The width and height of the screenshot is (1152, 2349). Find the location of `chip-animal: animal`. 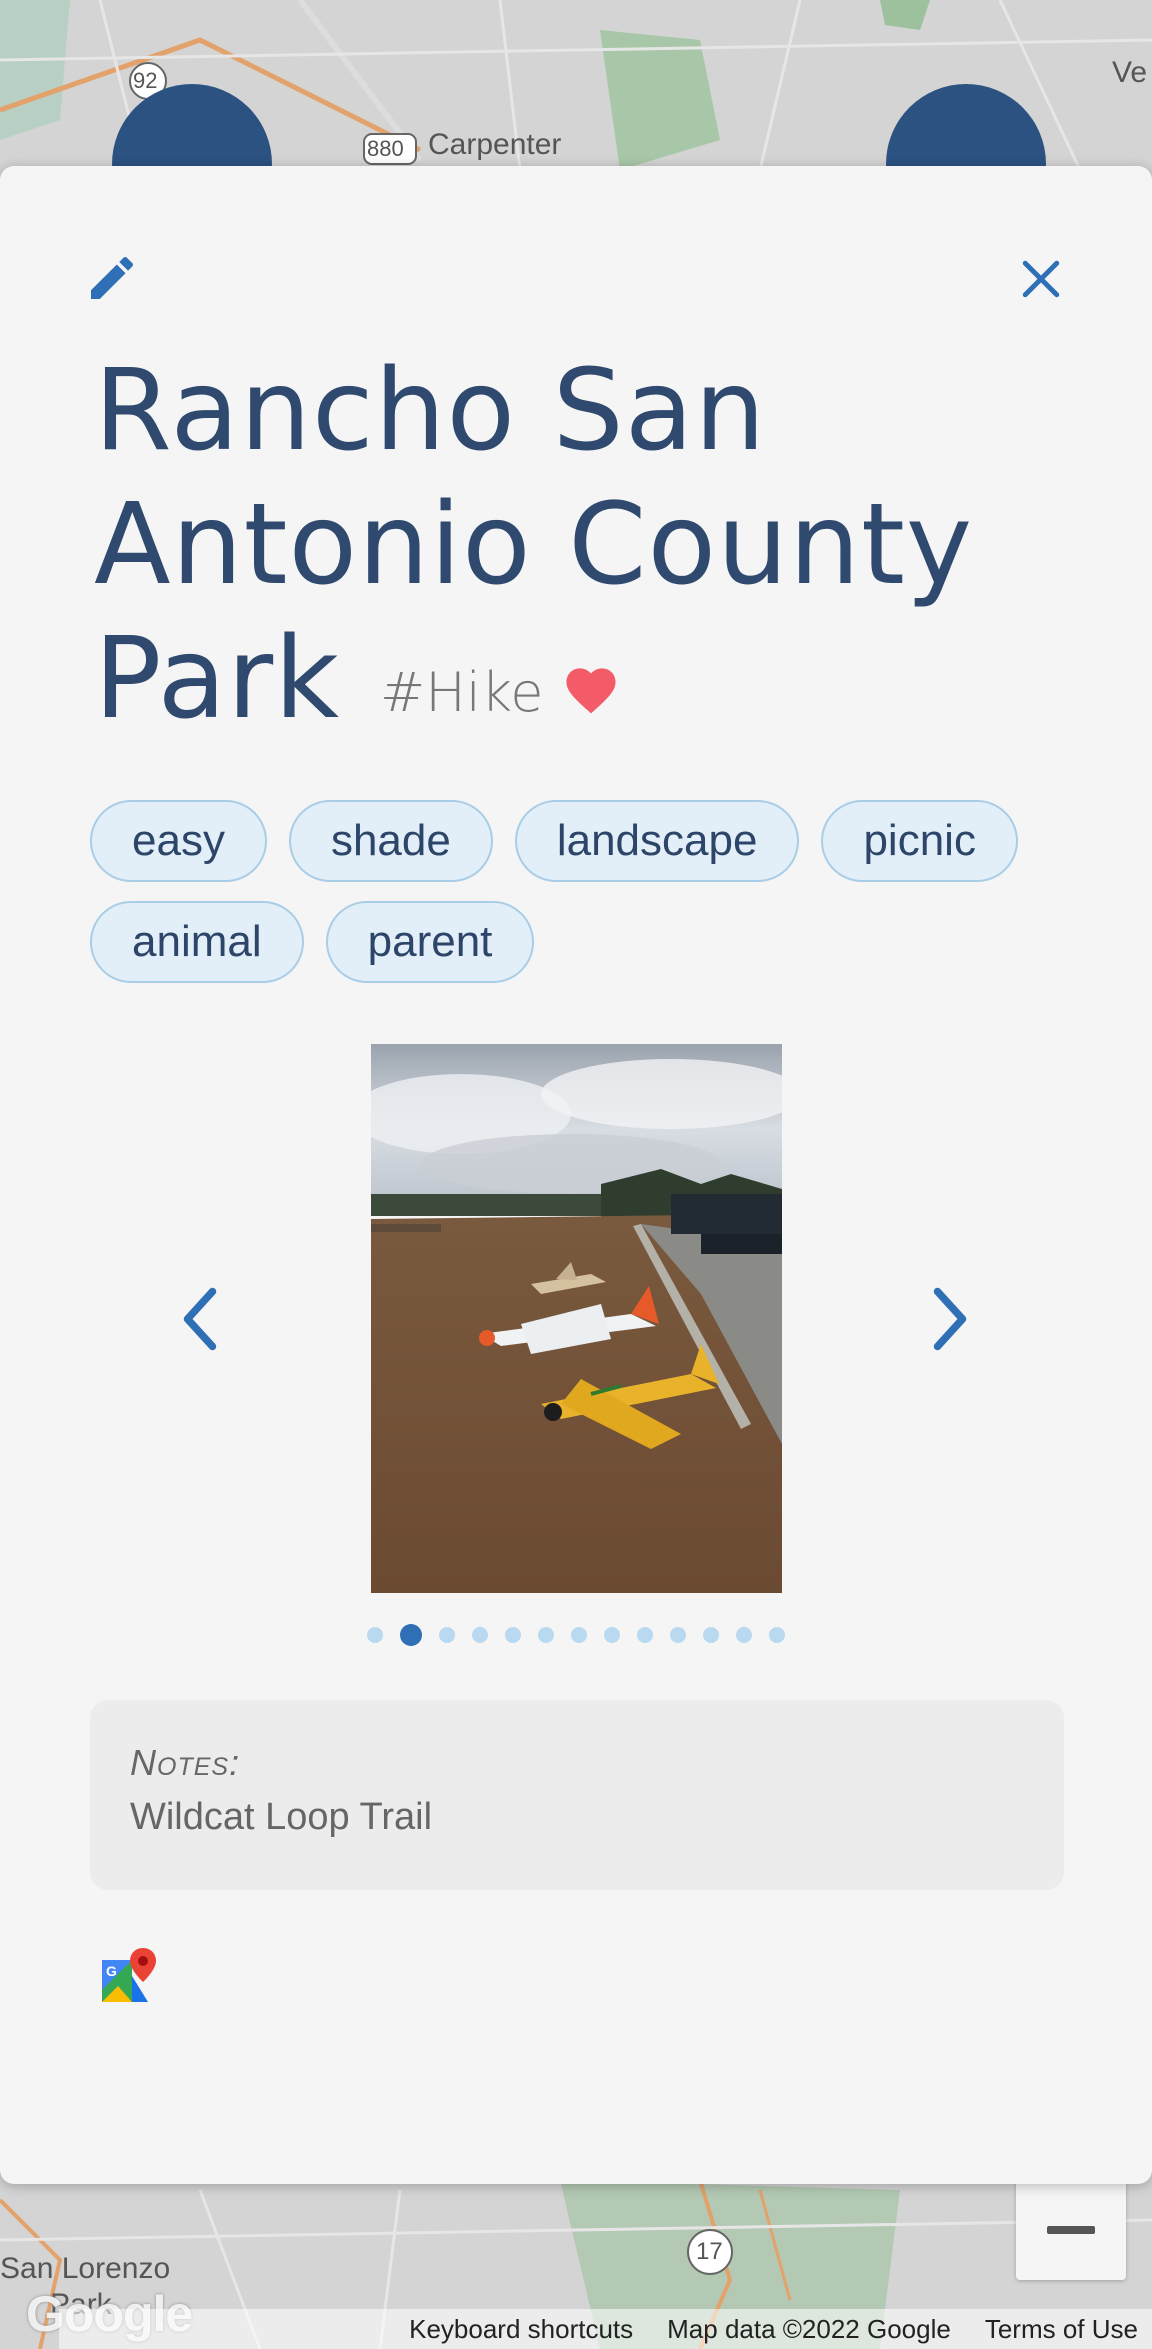

chip-animal: animal is located at coordinates (197, 942).